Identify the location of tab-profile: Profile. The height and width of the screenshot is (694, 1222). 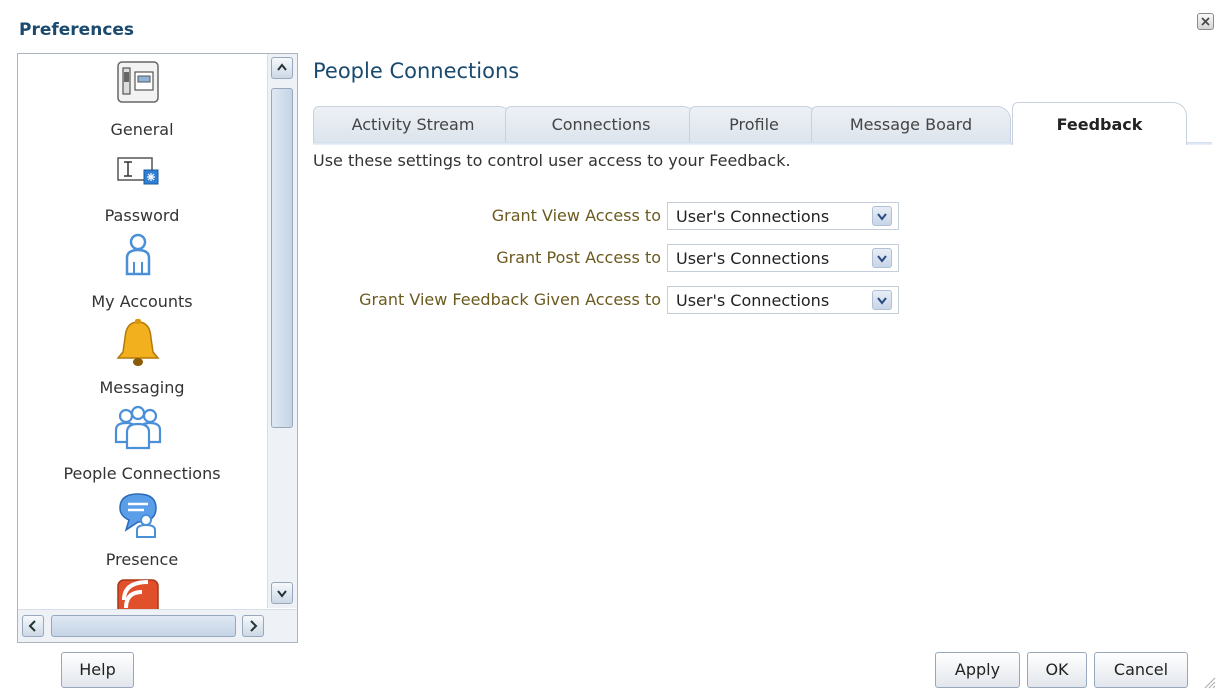
(754, 124).